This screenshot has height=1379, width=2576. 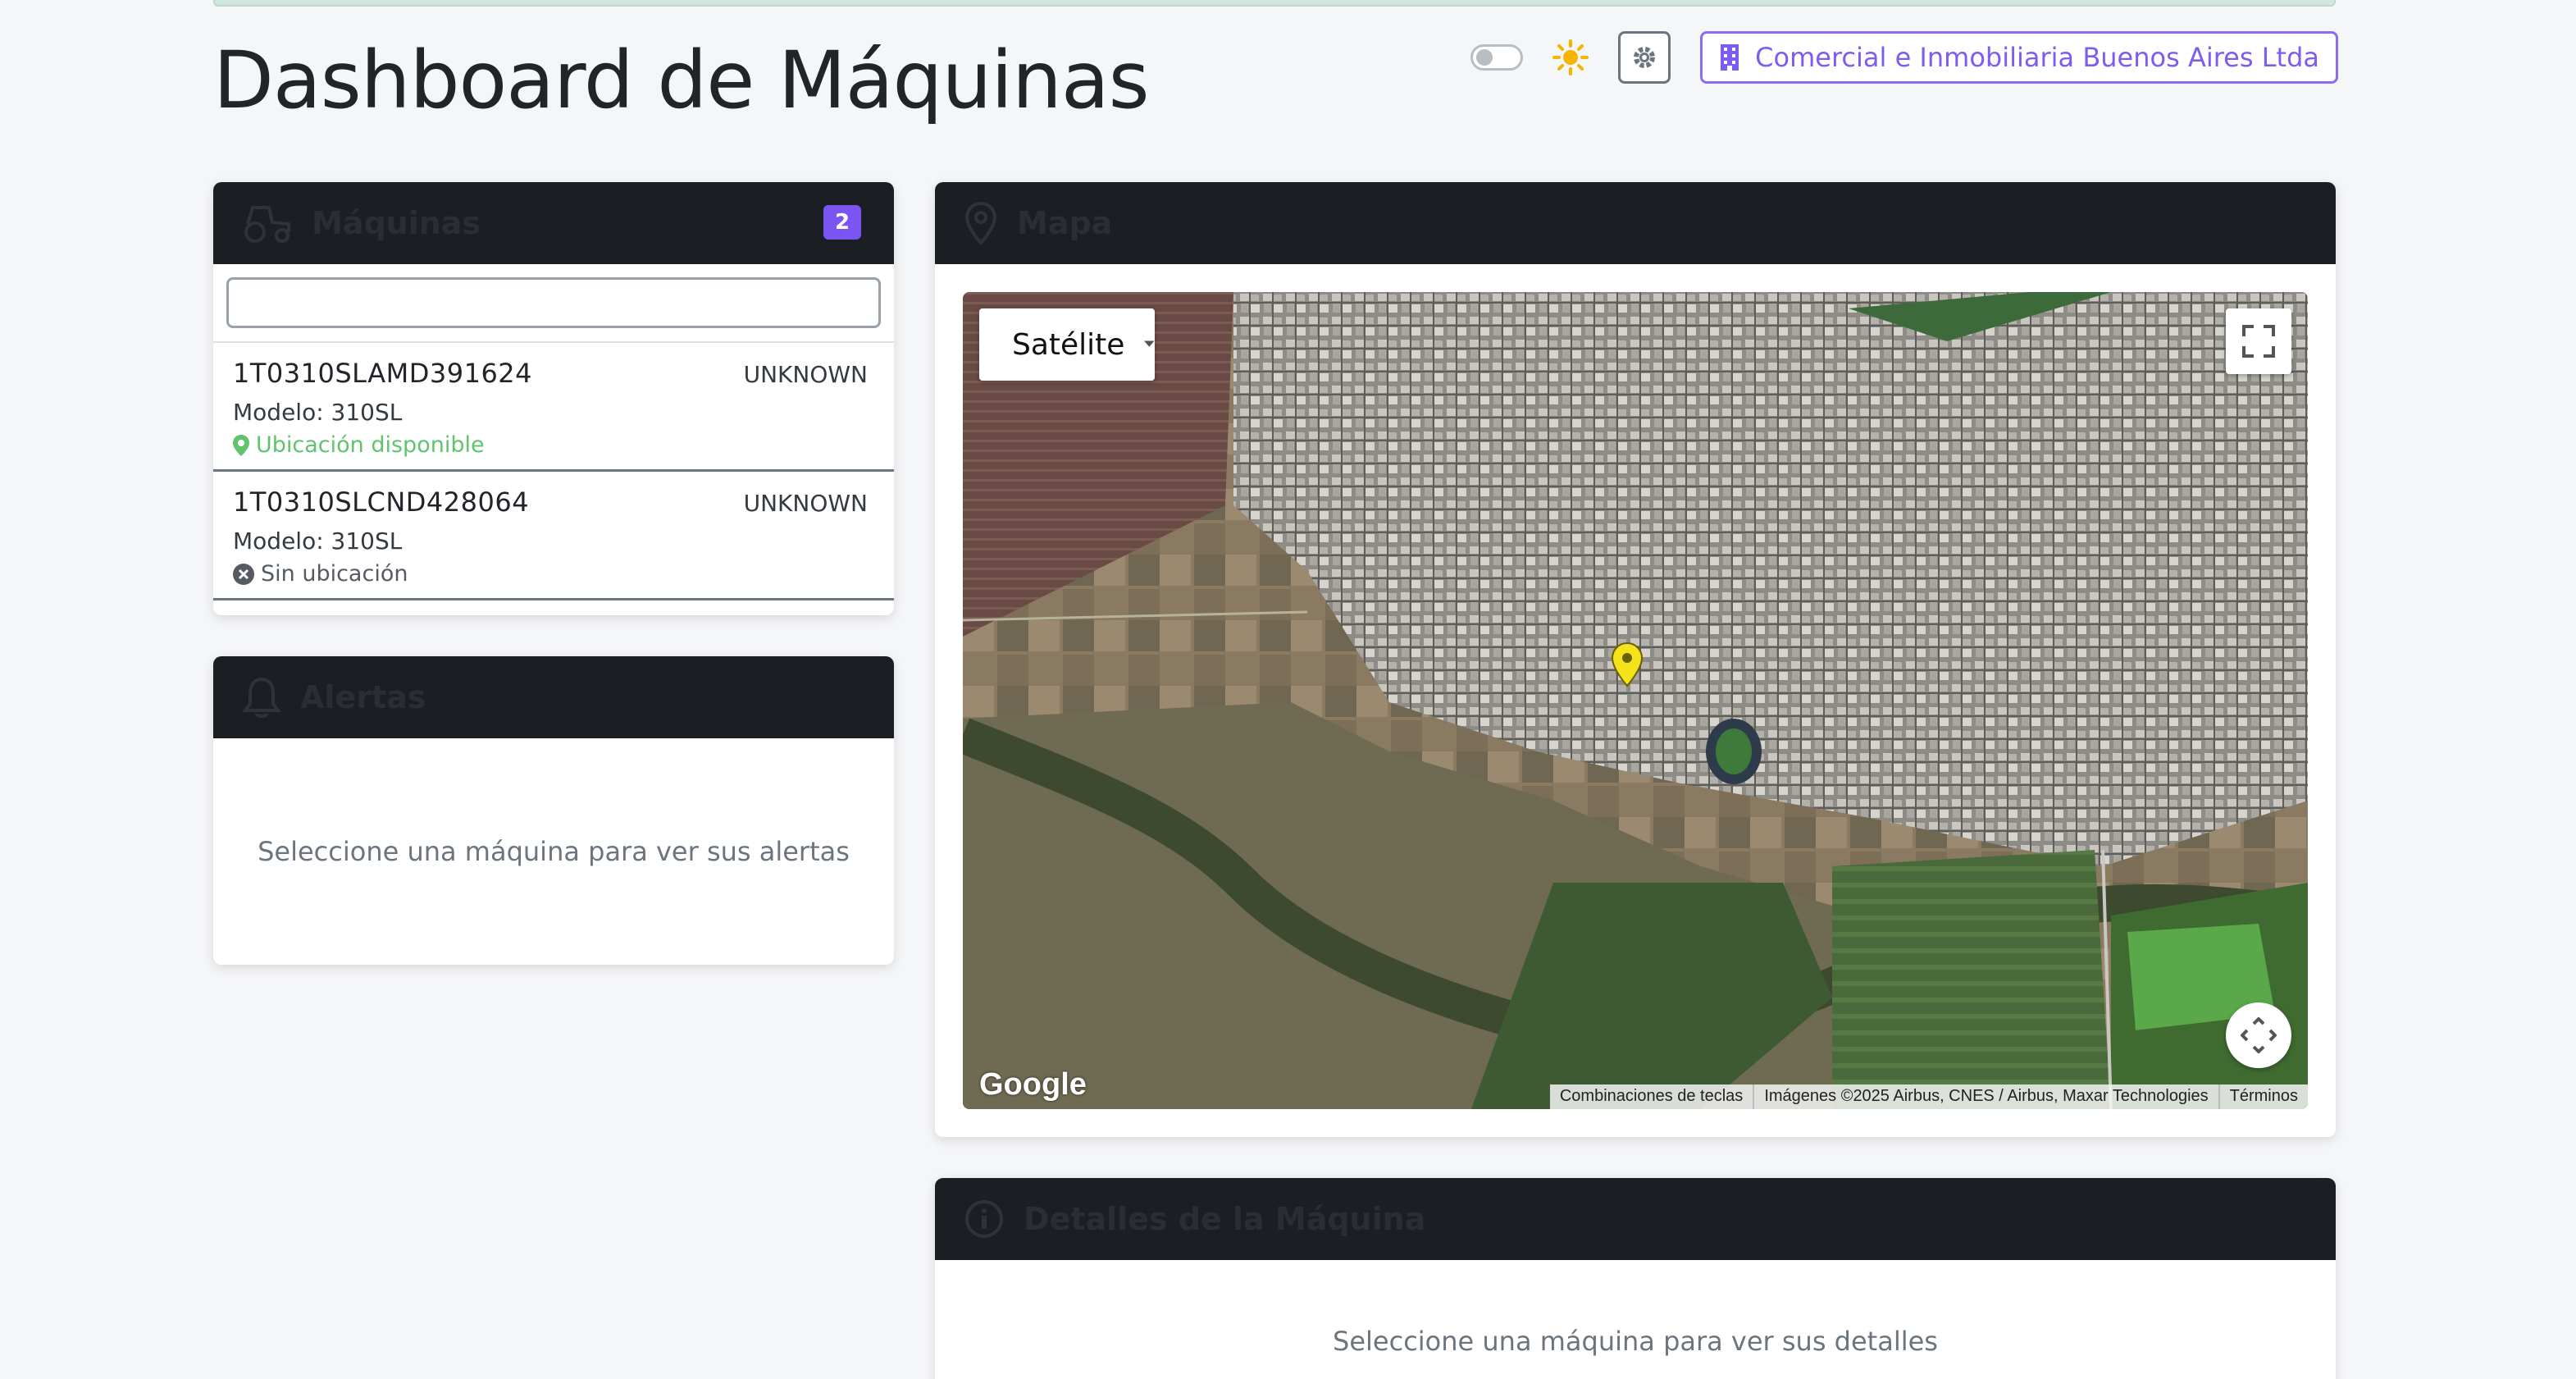 I want to click on building-icon, so click(x=1730, y=58).